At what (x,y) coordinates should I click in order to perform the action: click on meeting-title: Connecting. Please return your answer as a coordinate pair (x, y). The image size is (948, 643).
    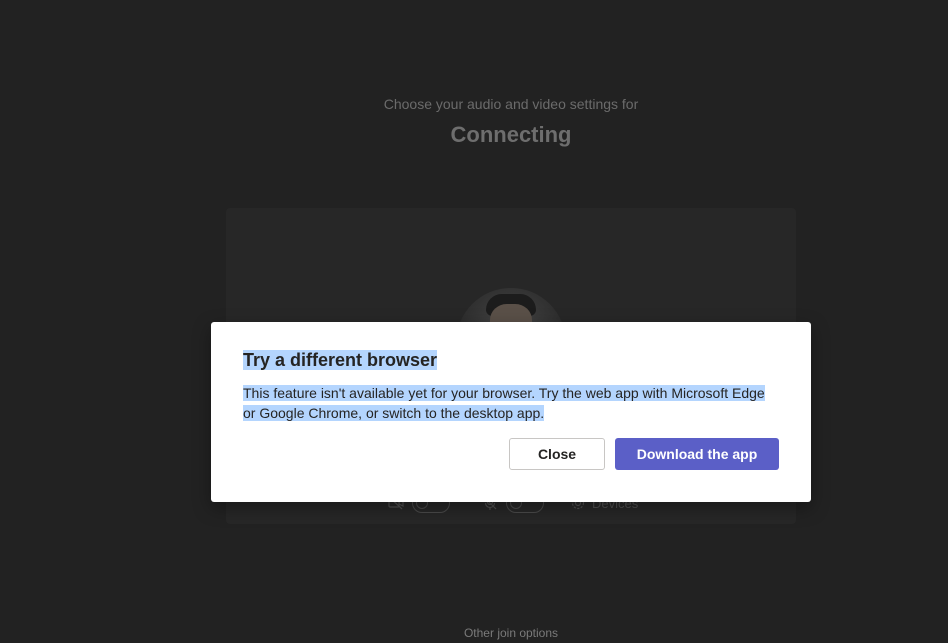
    Looking at the image, I should click on (511, 134).